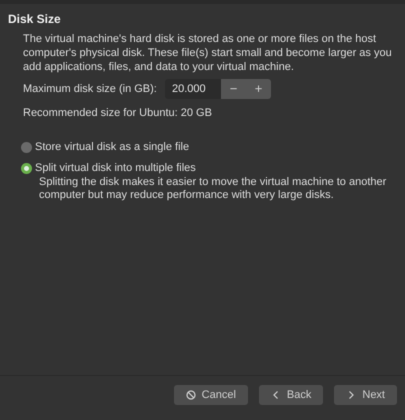 Image resolution: width=405 pixels, height=420 pixels. Describe the element at coordinates (35, 19) in the screenshot. I see `section-title: Disk Size` at that location.